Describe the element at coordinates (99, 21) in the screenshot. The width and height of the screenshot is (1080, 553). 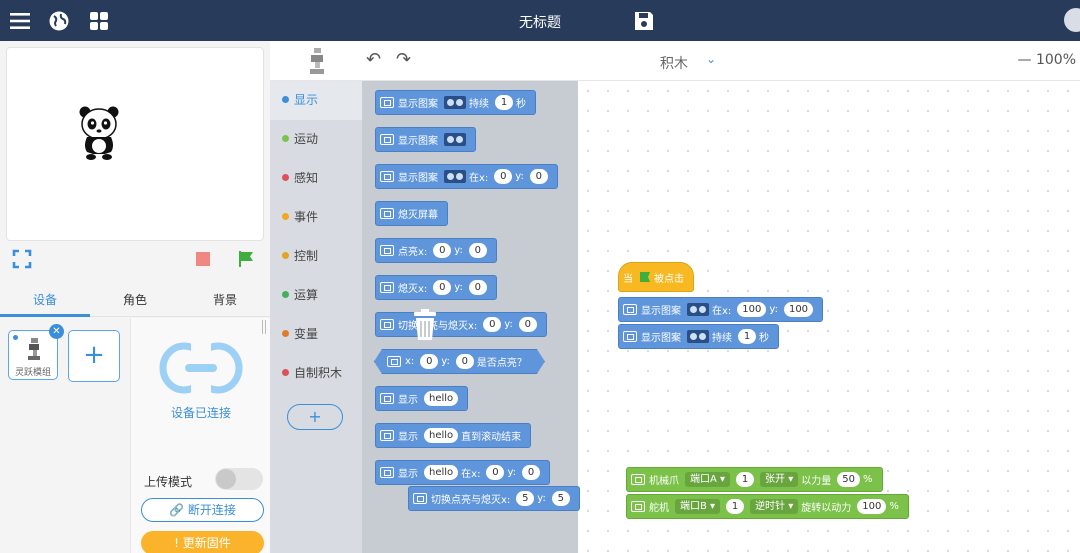
I see `apps-grid-icon` at that location.